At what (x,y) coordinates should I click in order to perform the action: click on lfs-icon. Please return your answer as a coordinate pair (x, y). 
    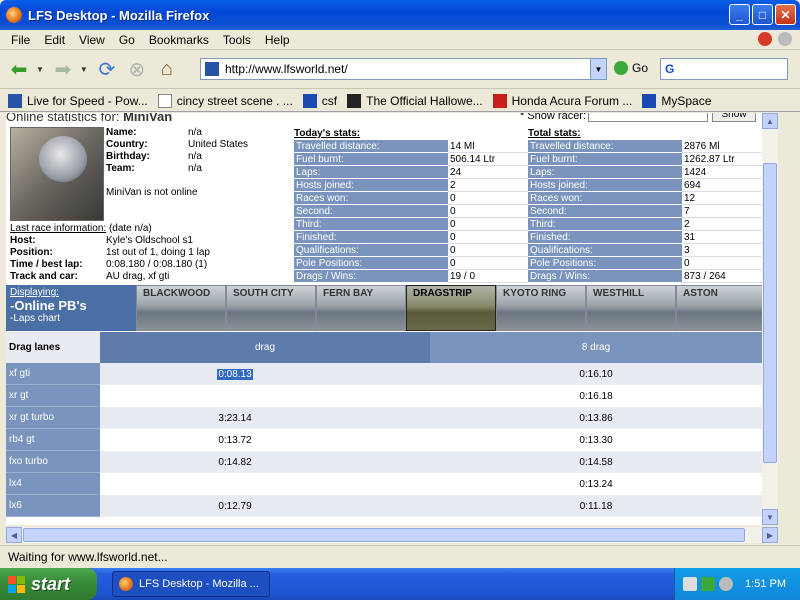
    Looking at the image, I should click on (15, 100).